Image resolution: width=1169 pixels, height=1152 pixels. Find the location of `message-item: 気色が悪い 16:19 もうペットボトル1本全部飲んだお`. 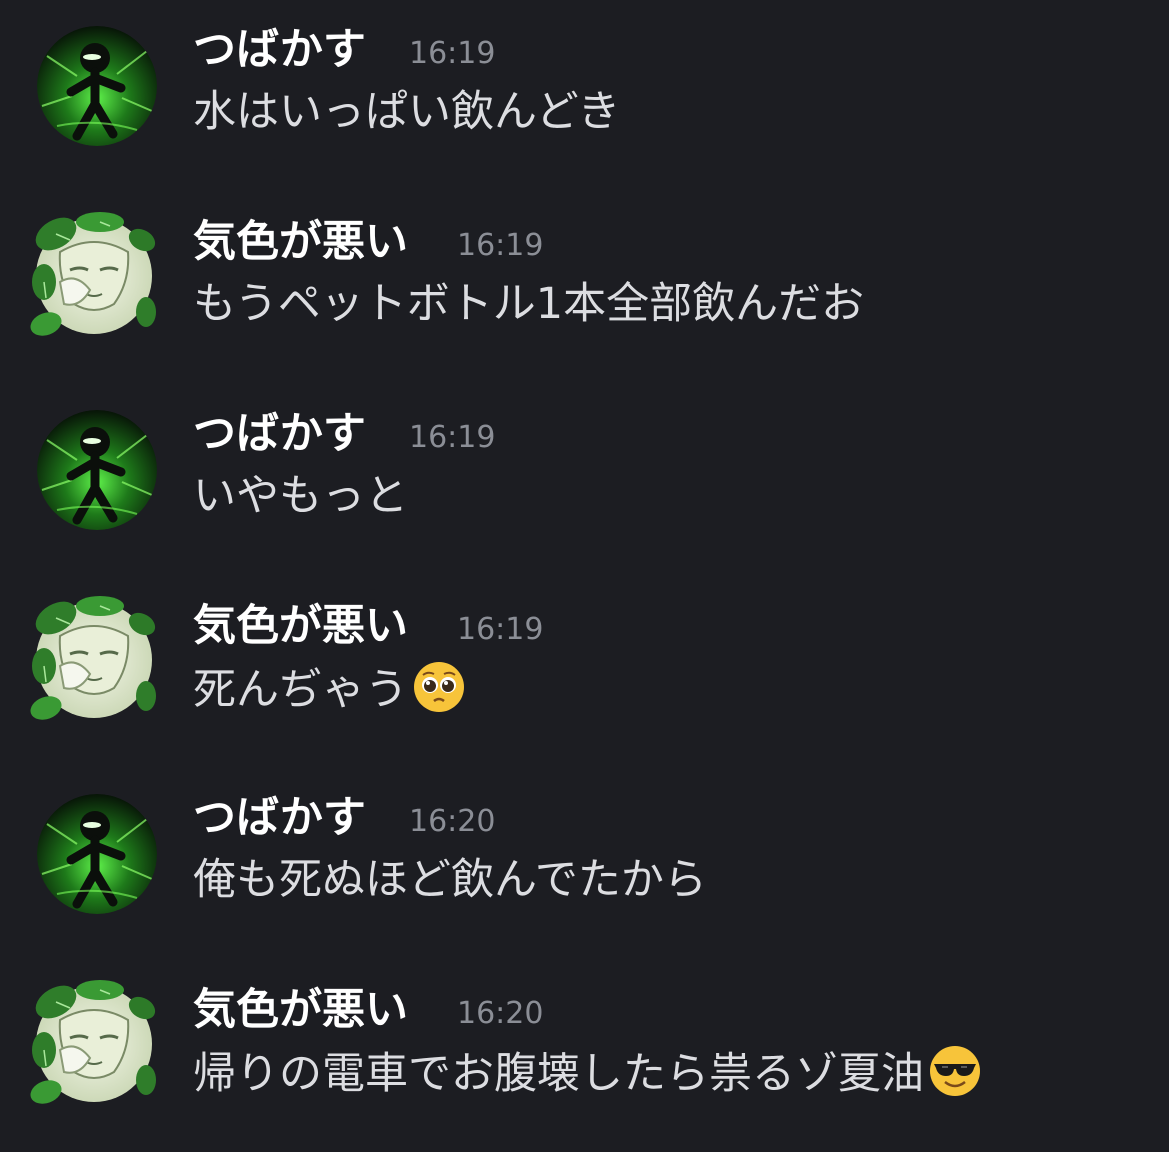

message-item: 気色が悪い 16:19 もうペットボトル1本全部飲んだお is located at coordinates (584, 267).